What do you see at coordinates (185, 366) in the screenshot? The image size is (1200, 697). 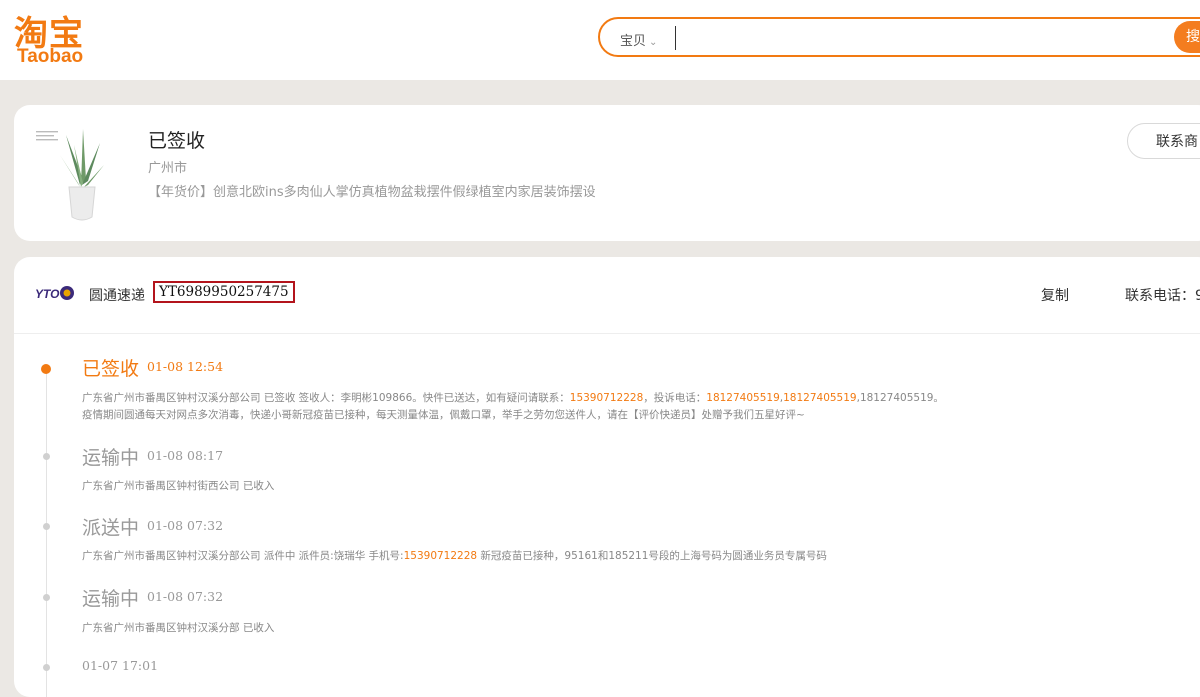 I see `timeline-event-time: 01-08 12:54` at bounding box center [185, 366].